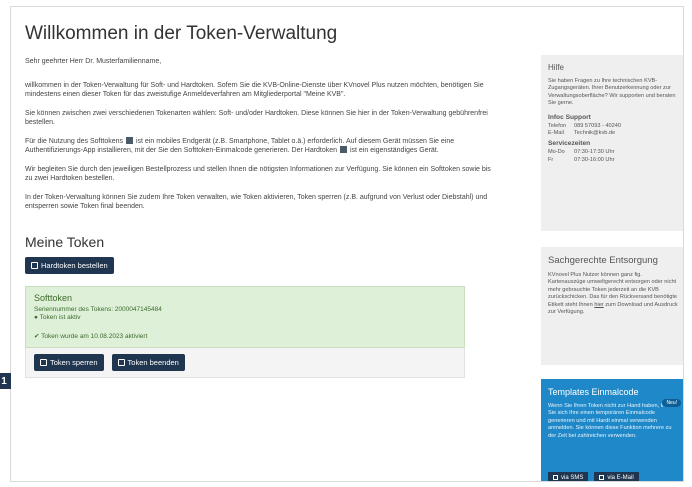  I want to click on code-via-sms-button: via SMS, so click(568, 476).